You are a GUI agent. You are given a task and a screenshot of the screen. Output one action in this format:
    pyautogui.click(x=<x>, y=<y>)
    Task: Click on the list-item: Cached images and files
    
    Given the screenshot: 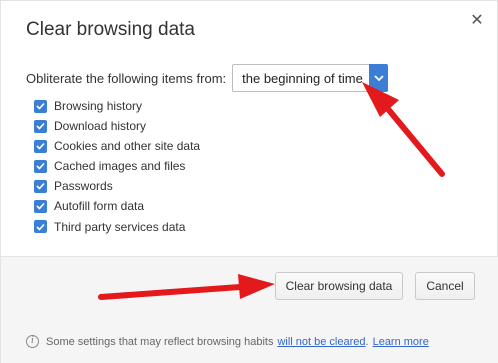 What is the action you would take?
    pyautogui.click(x=117, y=166)
    